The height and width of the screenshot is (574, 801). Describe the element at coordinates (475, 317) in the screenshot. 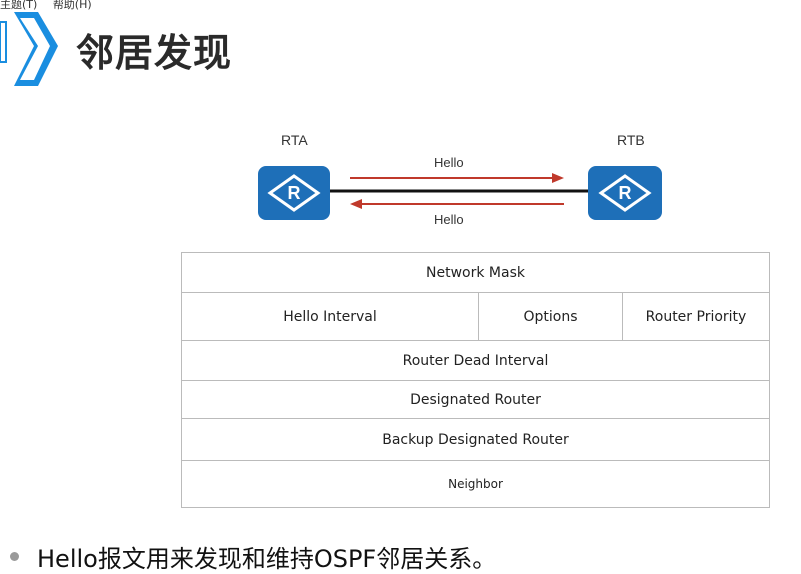

I see `row-hello-options-priority: Hello Interval Options Router Priority` at that location.